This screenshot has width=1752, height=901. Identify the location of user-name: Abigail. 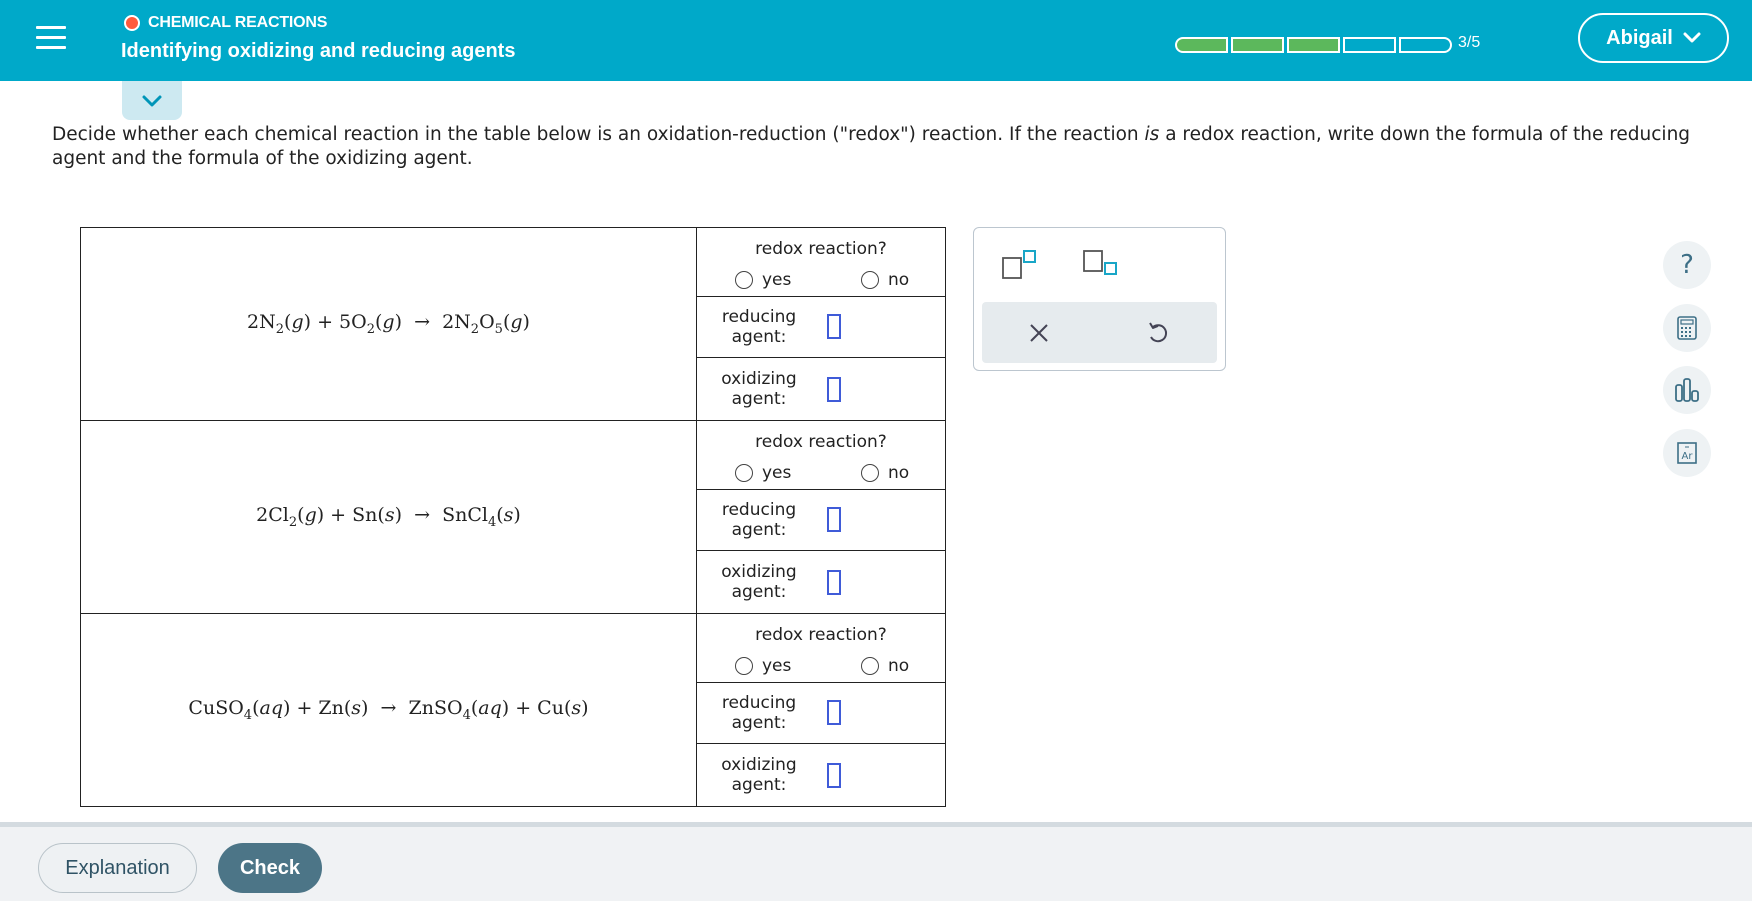
(1639, 37).